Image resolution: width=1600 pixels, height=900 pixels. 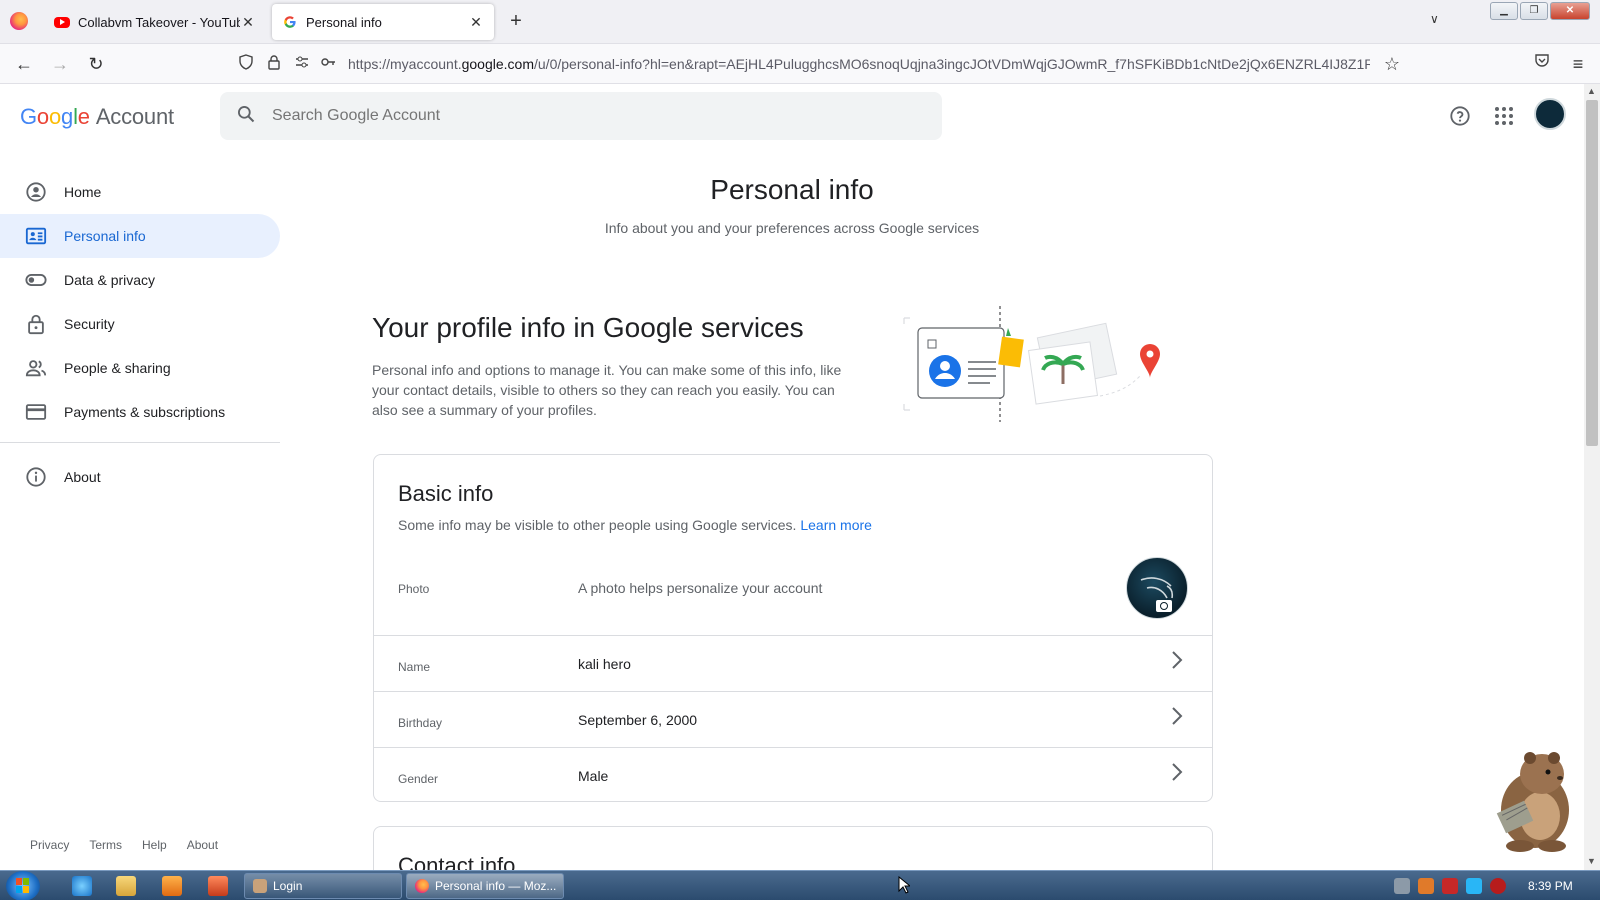 What do you see at coordinates (159, 22) in the screenshot?
I see `tab-title: Collabvm Takeover - YouTube` at bounding box center [159, 22].